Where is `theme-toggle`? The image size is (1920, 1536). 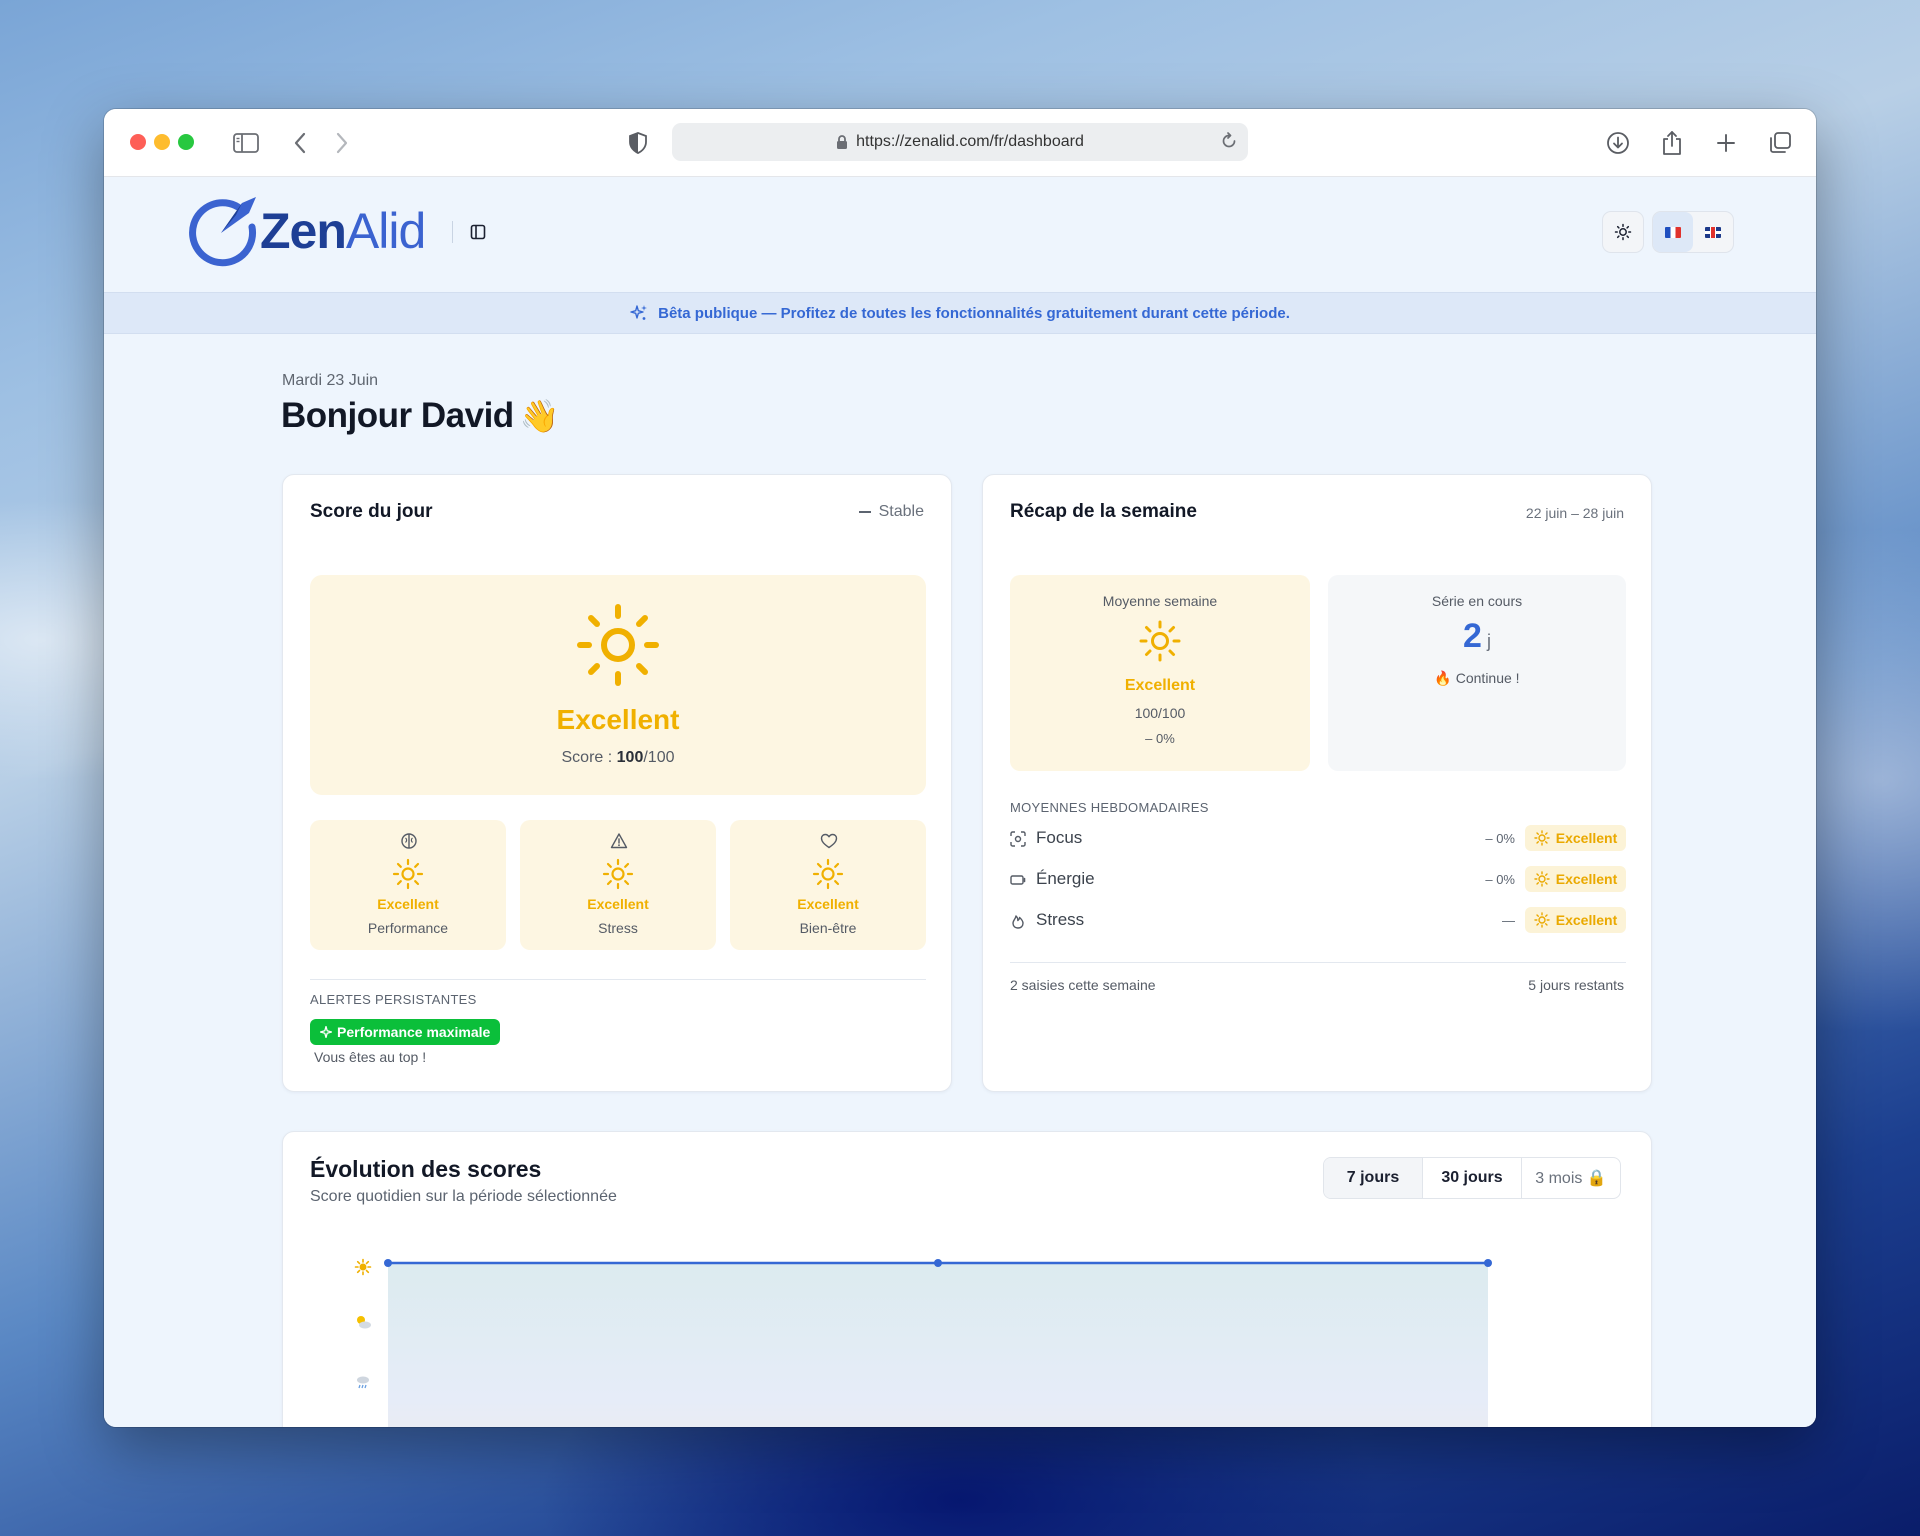
theme-toggle is located at coordinates (1623, 232).